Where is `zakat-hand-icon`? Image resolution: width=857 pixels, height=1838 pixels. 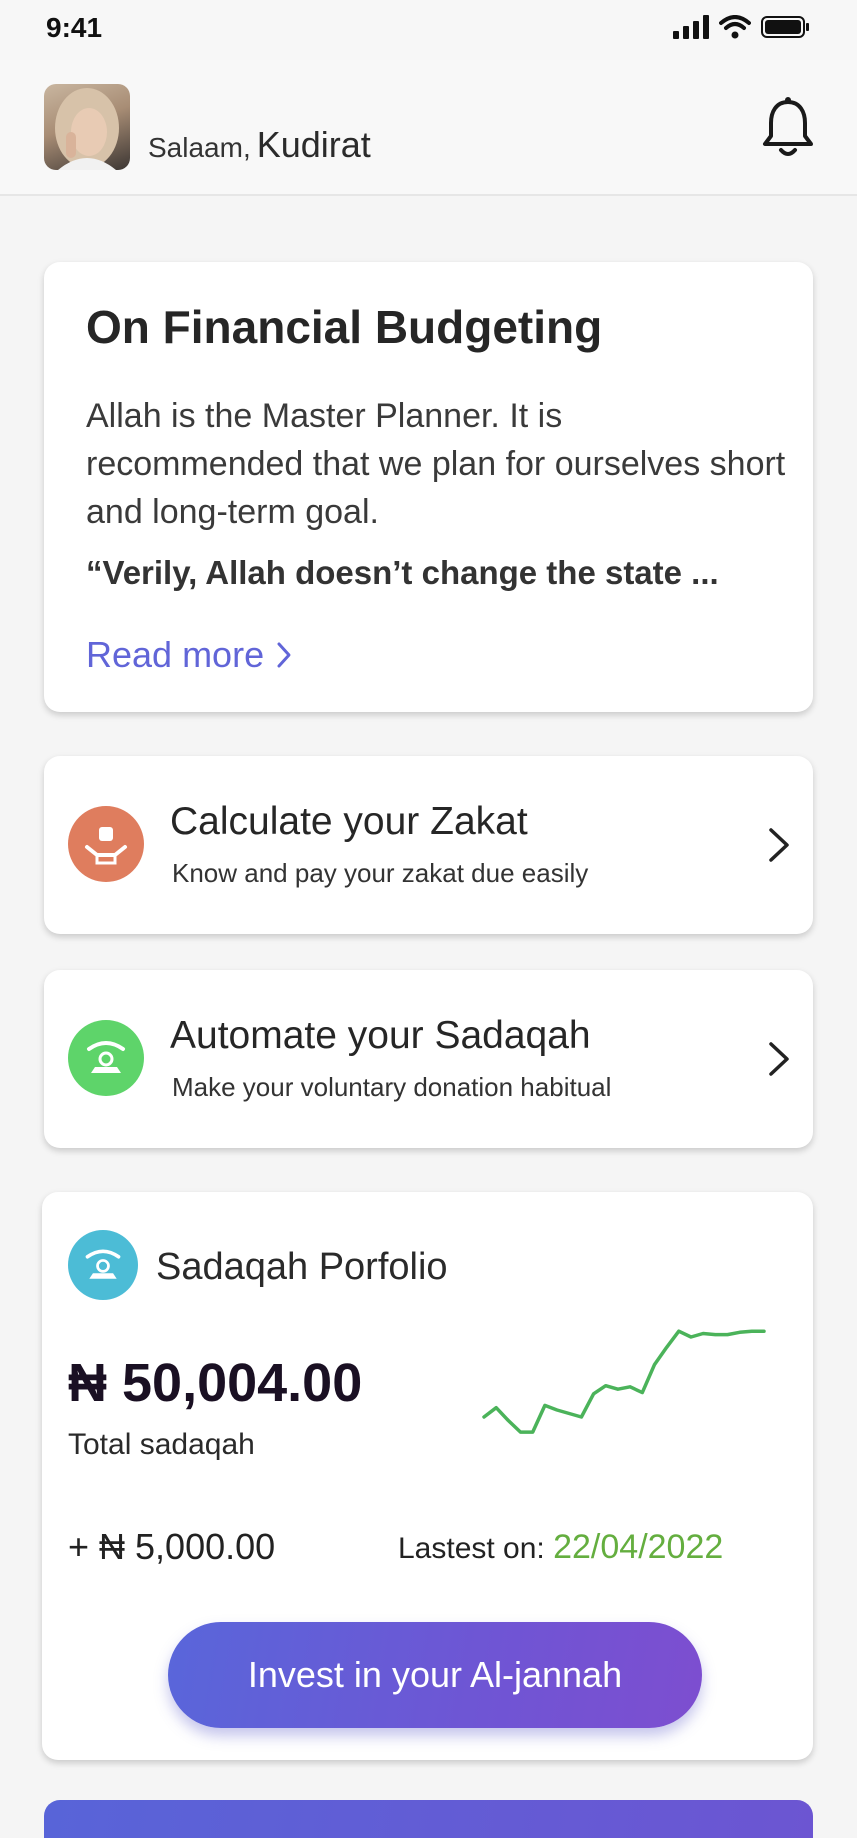
zakat-hand-icon is located at coordinates (106, 844).